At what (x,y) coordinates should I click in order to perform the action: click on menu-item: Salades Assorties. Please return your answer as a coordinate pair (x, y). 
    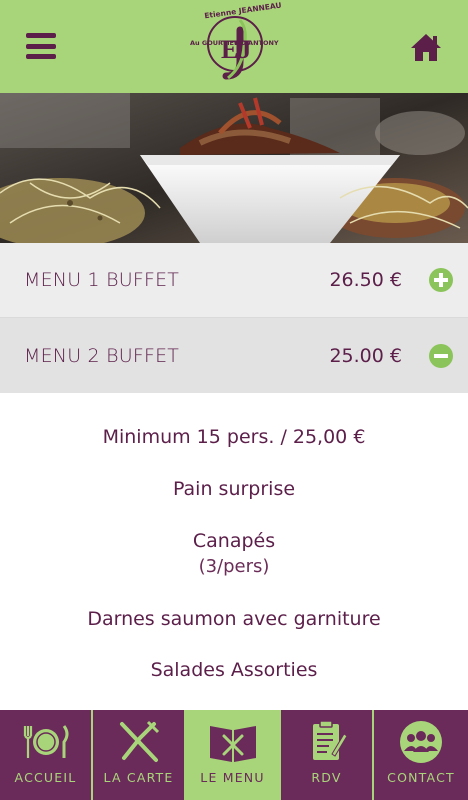
    Looking at the image, I should click on (234, 670).